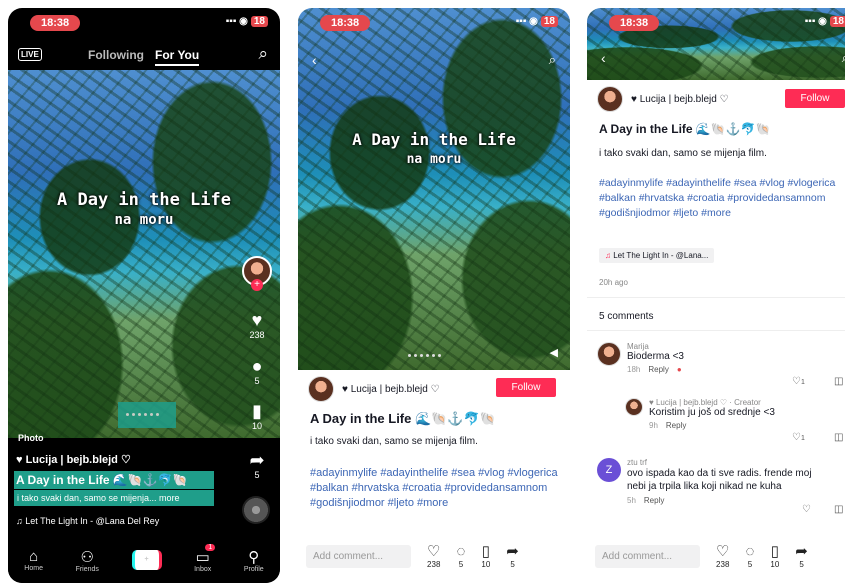 This screenshot has height=583, width=845. What do you see at coordinates (33, 568) in the screenshot?
I see `nav-home-label: Home` at bounding box center [33, 568].